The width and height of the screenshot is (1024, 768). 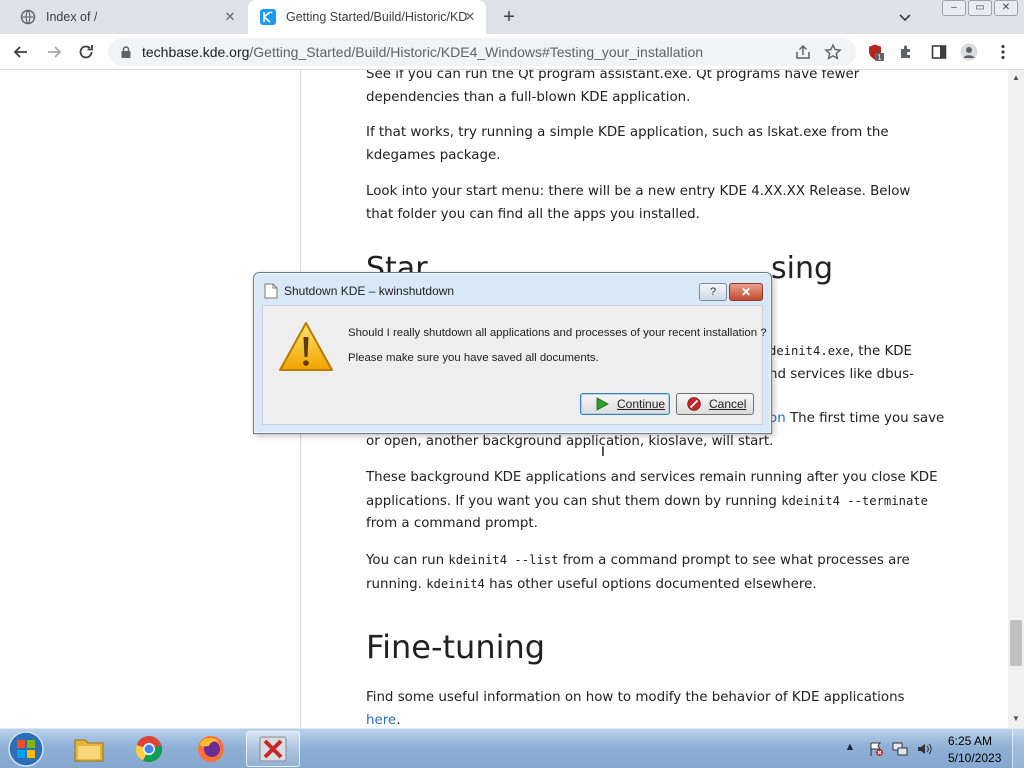 I want to click on maximize-button: ▭, so click(x=980, y=8).